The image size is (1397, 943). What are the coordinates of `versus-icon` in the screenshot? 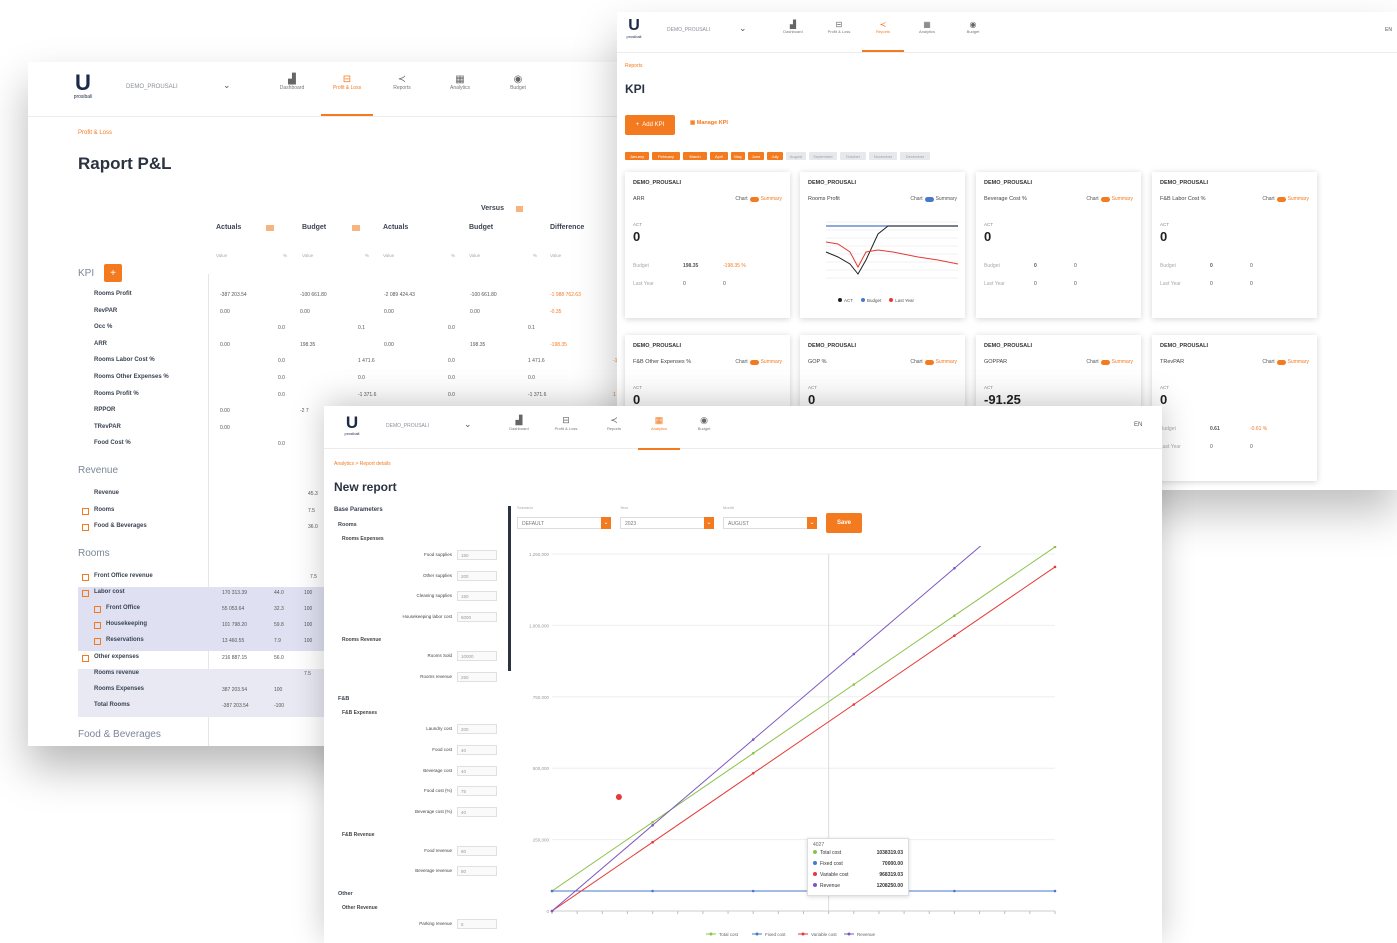 It's located at (519, 209).